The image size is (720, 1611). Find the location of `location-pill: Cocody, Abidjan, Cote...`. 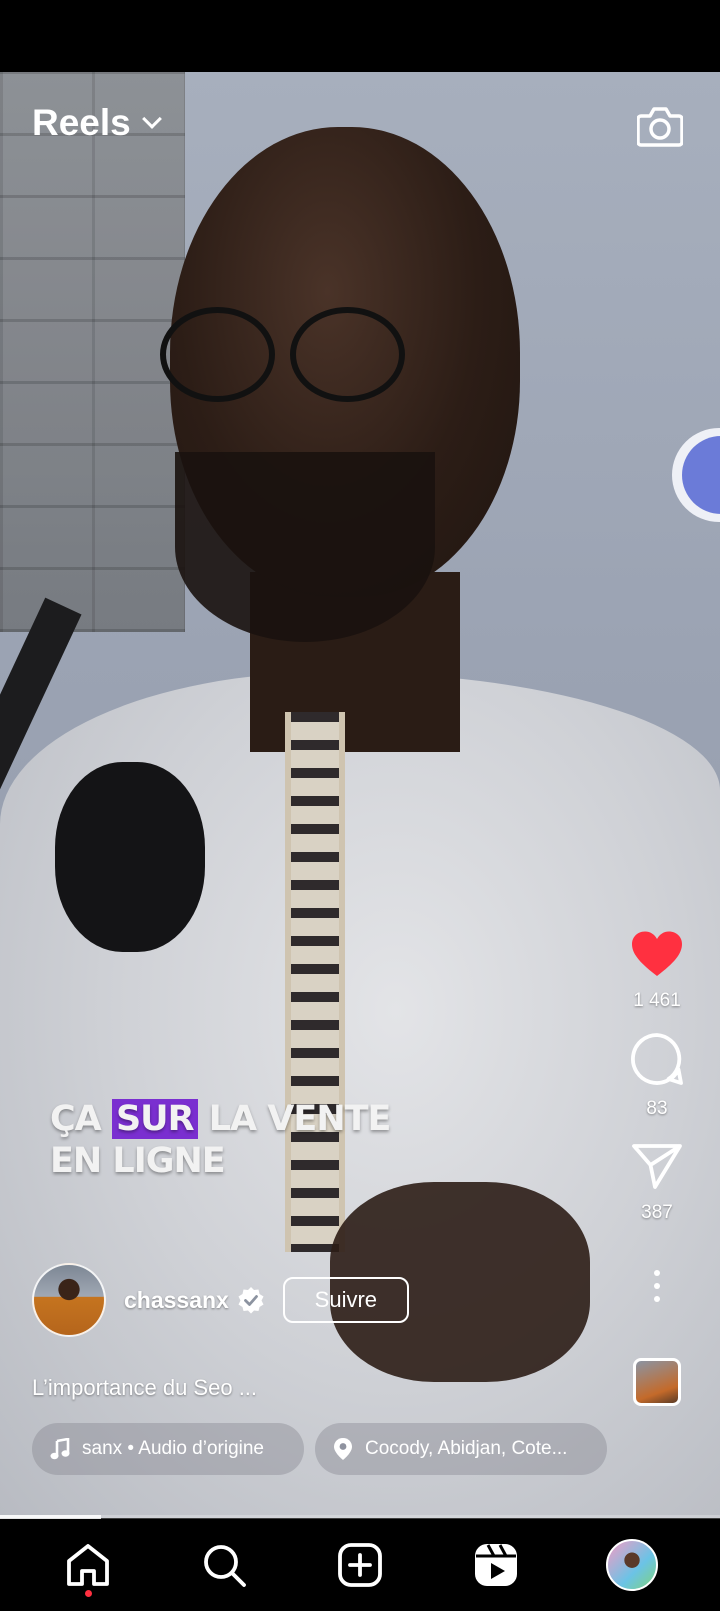

location-pill: Cocody, Abidjan, Cote... is located at coordinates (461, 1449).